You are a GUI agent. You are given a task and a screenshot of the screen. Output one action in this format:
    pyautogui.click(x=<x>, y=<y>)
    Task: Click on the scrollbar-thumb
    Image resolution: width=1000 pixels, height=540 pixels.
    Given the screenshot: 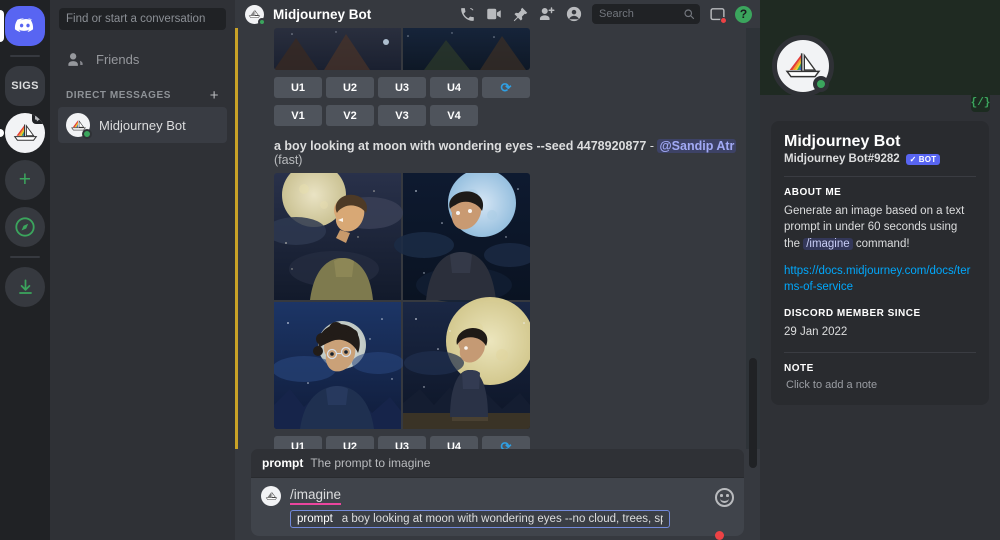 What is the action you would take?
    pyautogui.click(x=753, y=413)
    